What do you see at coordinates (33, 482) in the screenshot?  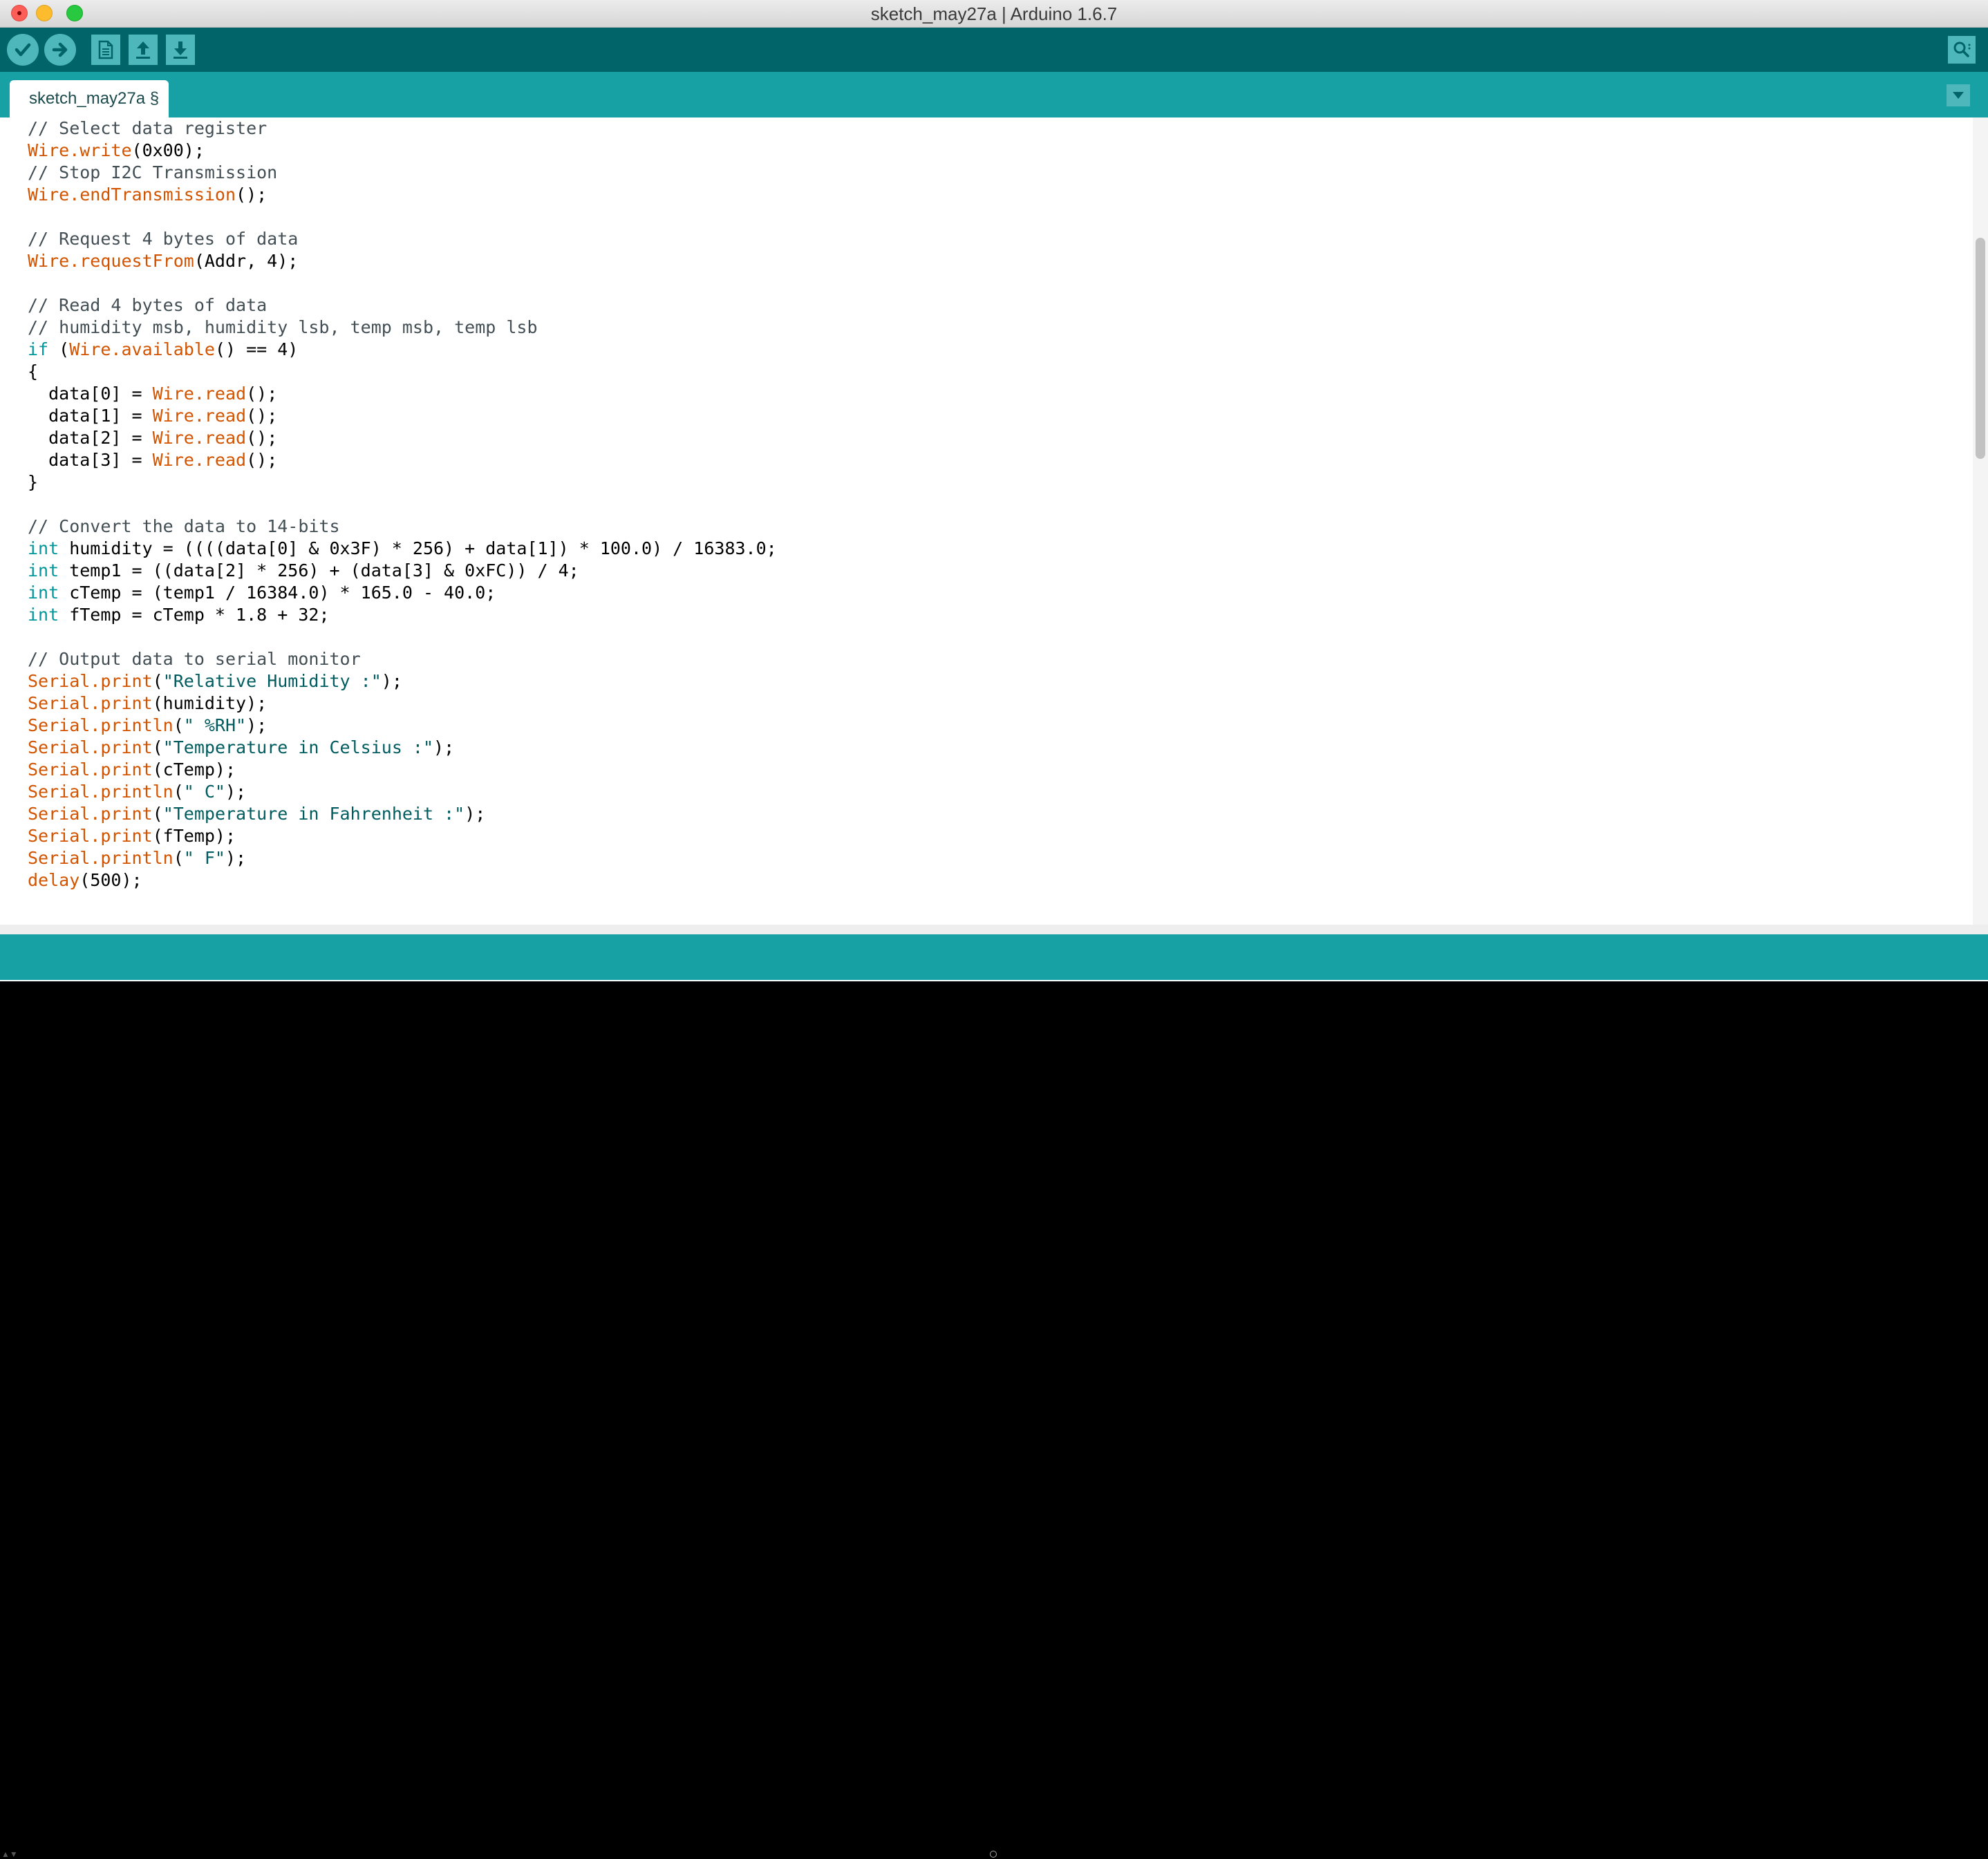 I see `code-token: }` at bounding box center [33, 482].